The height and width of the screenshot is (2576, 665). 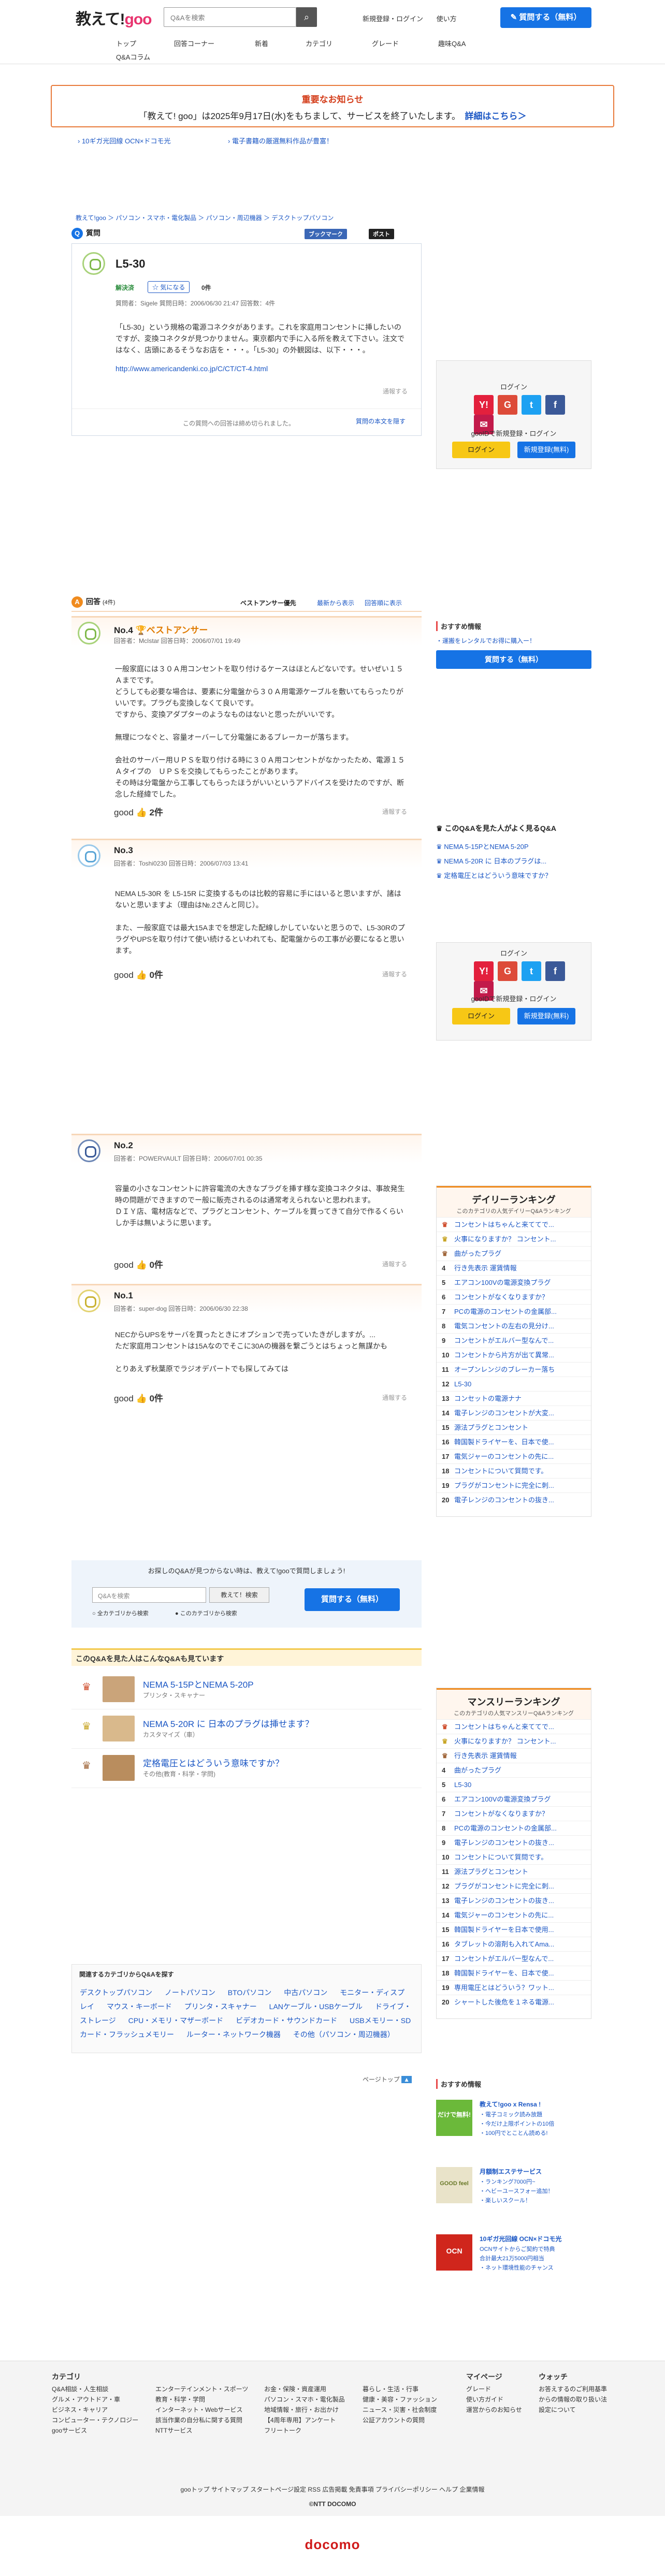 I want to click on ranking-row: ♛ 行き先表示 運賃情報, so click(x=514, y=1756).